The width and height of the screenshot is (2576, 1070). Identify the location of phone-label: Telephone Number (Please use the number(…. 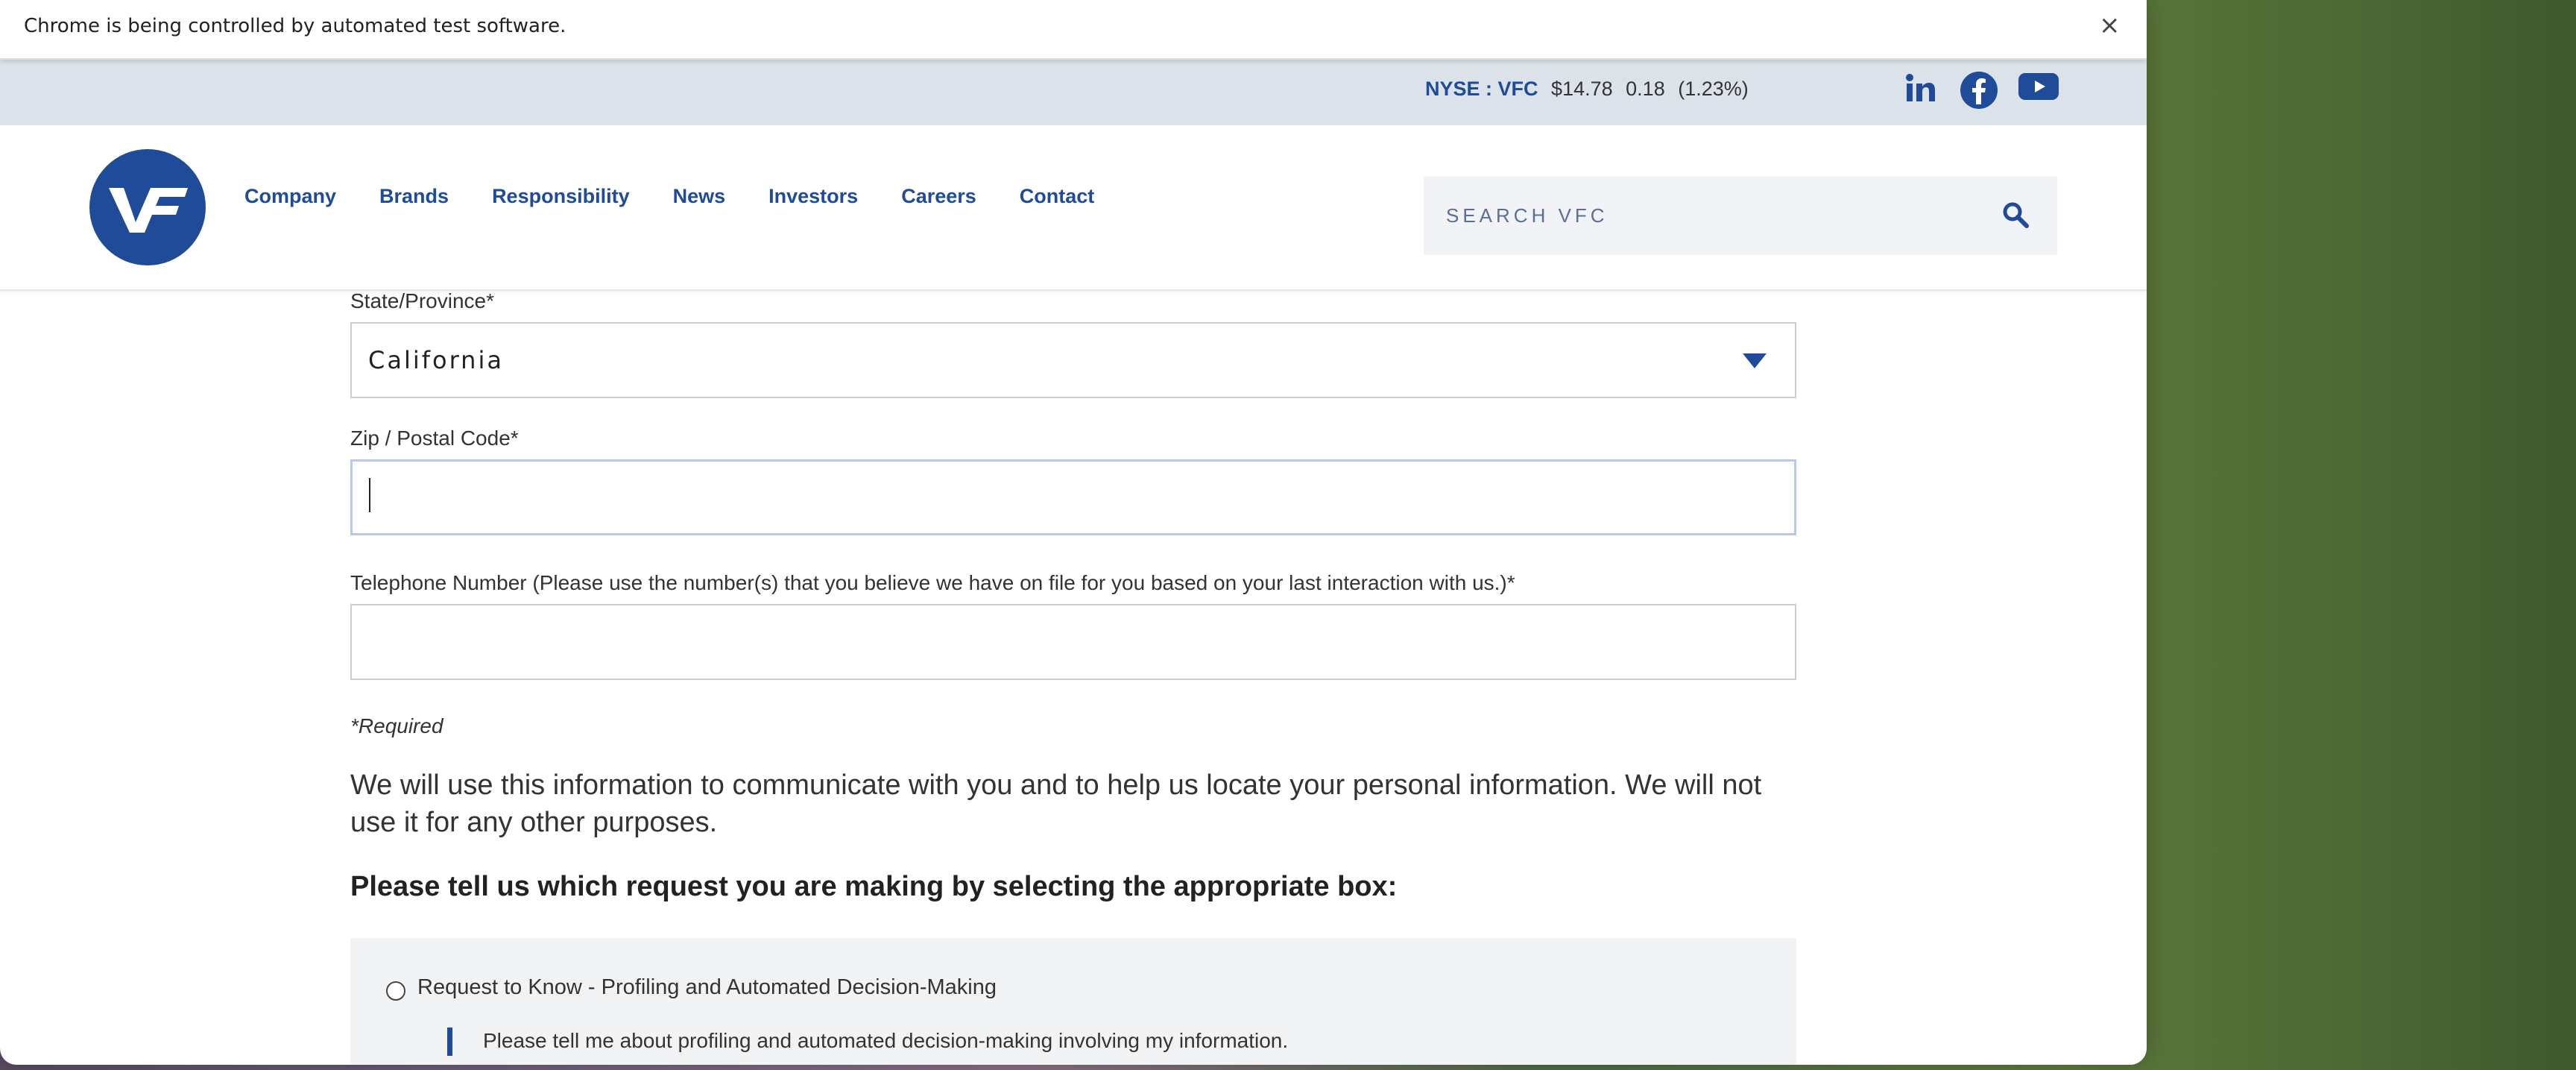
(932, 582).